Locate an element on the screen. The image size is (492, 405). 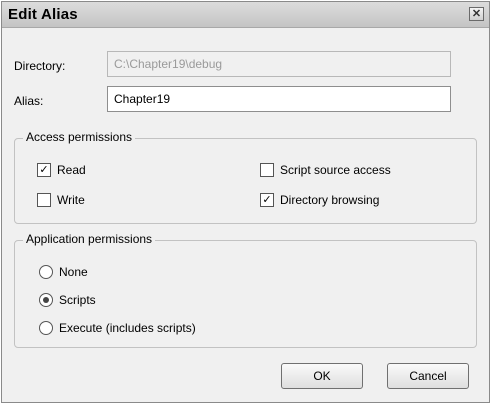
directory-browsing-checkbox: ✓ is located at coordinates (267, 200).